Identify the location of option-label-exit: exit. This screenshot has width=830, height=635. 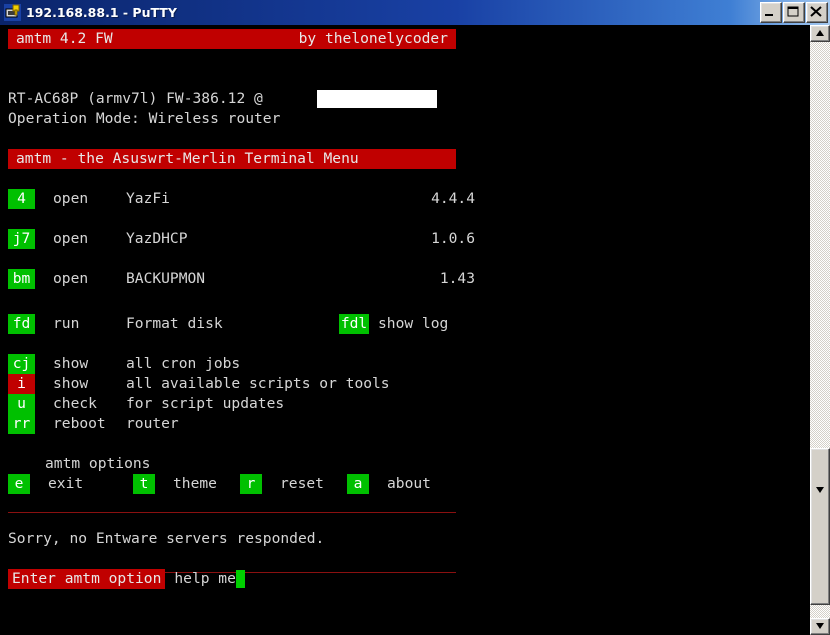
(66, 483).